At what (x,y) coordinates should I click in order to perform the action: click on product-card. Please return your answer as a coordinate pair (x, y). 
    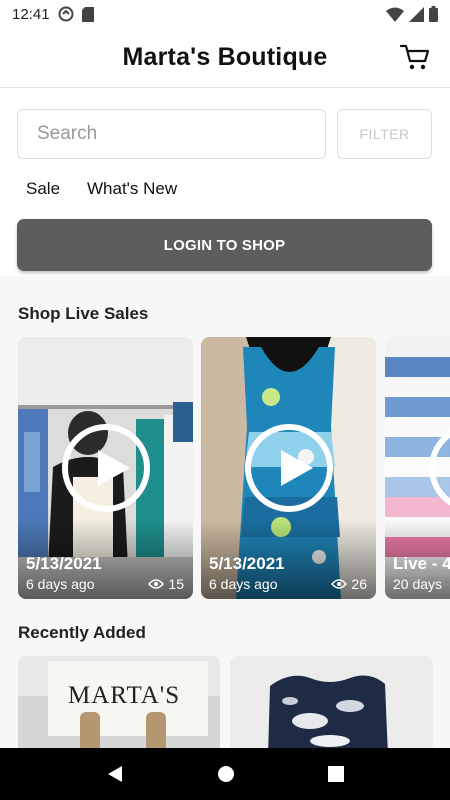
    Looking at the image, I should click on (331, 702).